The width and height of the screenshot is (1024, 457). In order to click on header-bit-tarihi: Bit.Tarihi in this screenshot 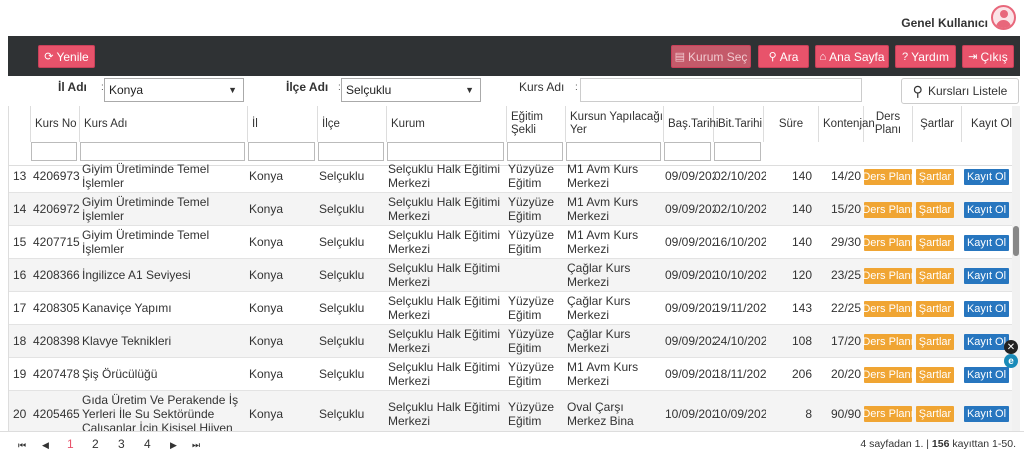, I will do `click(739, 124)`.